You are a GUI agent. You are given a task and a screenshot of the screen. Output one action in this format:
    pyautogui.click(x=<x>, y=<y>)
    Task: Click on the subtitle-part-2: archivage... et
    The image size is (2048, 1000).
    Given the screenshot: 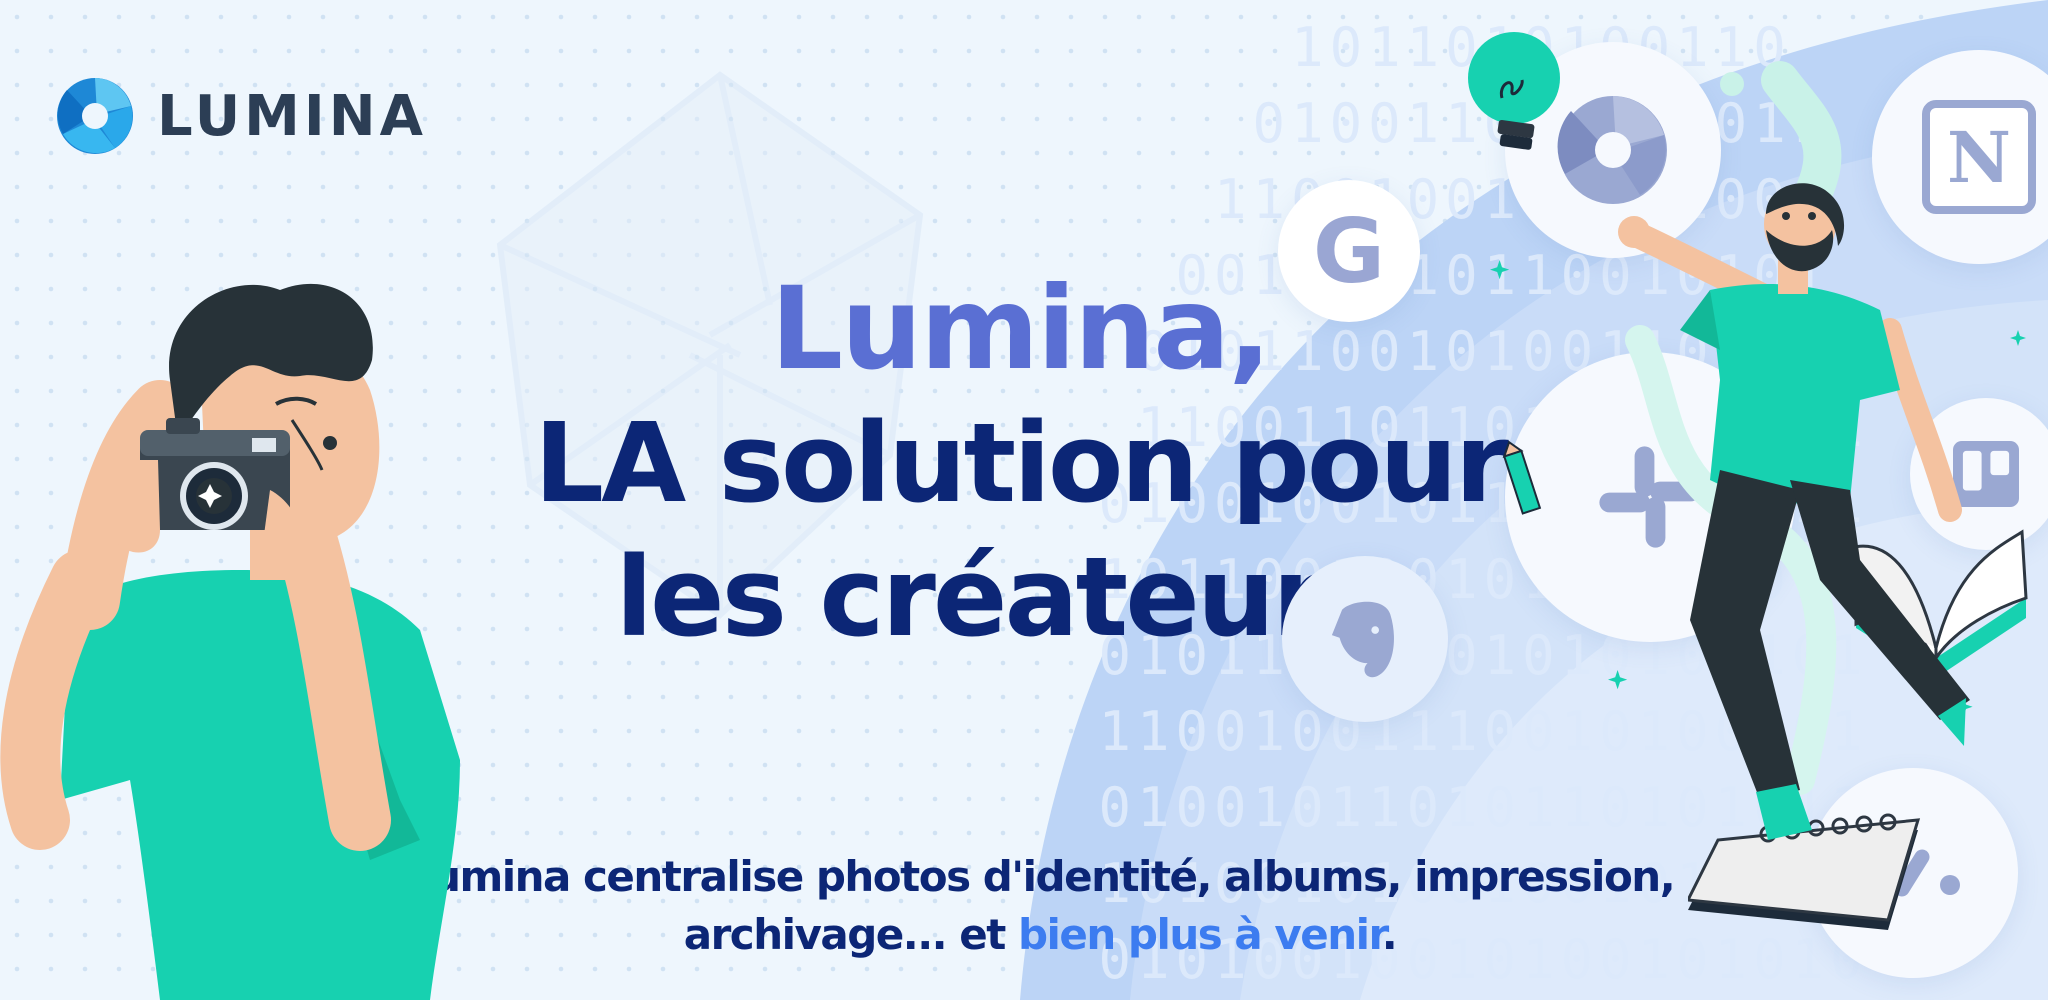 What is the action you would take?
    pyautogui.click(x=850, y=934)
    